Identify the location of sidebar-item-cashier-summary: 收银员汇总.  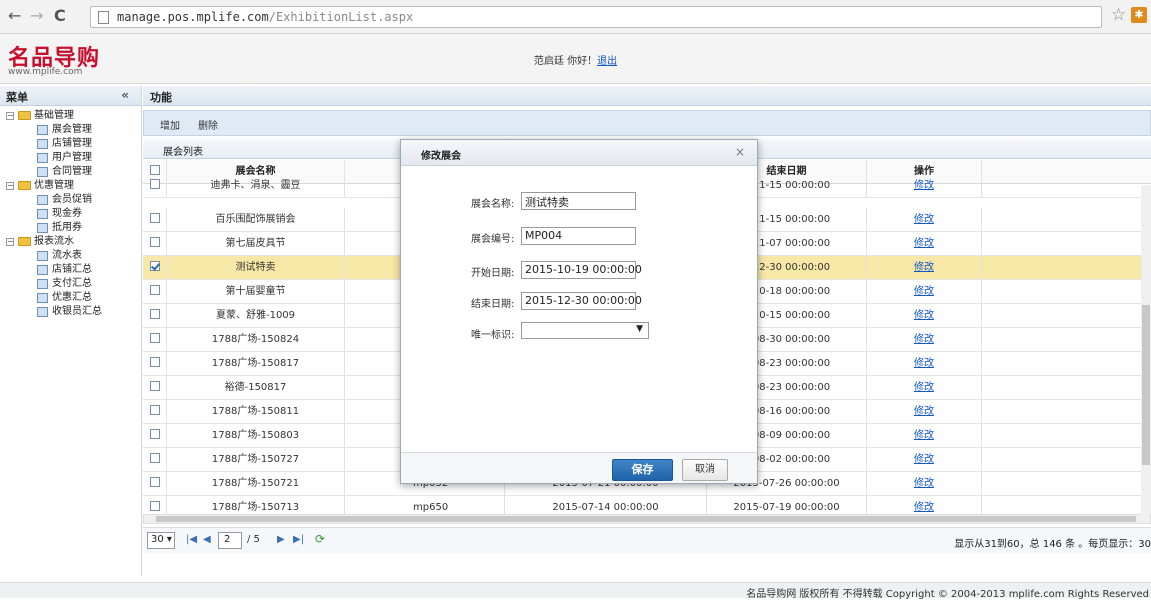
(70, 312).